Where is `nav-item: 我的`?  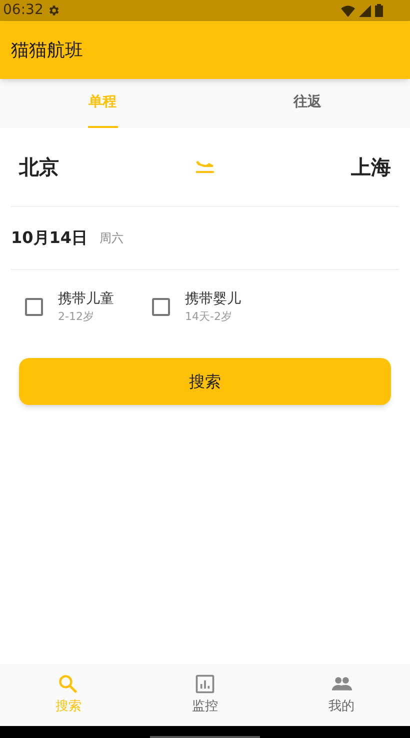
nav-item: 我的 is located at coordinates (341, 695).